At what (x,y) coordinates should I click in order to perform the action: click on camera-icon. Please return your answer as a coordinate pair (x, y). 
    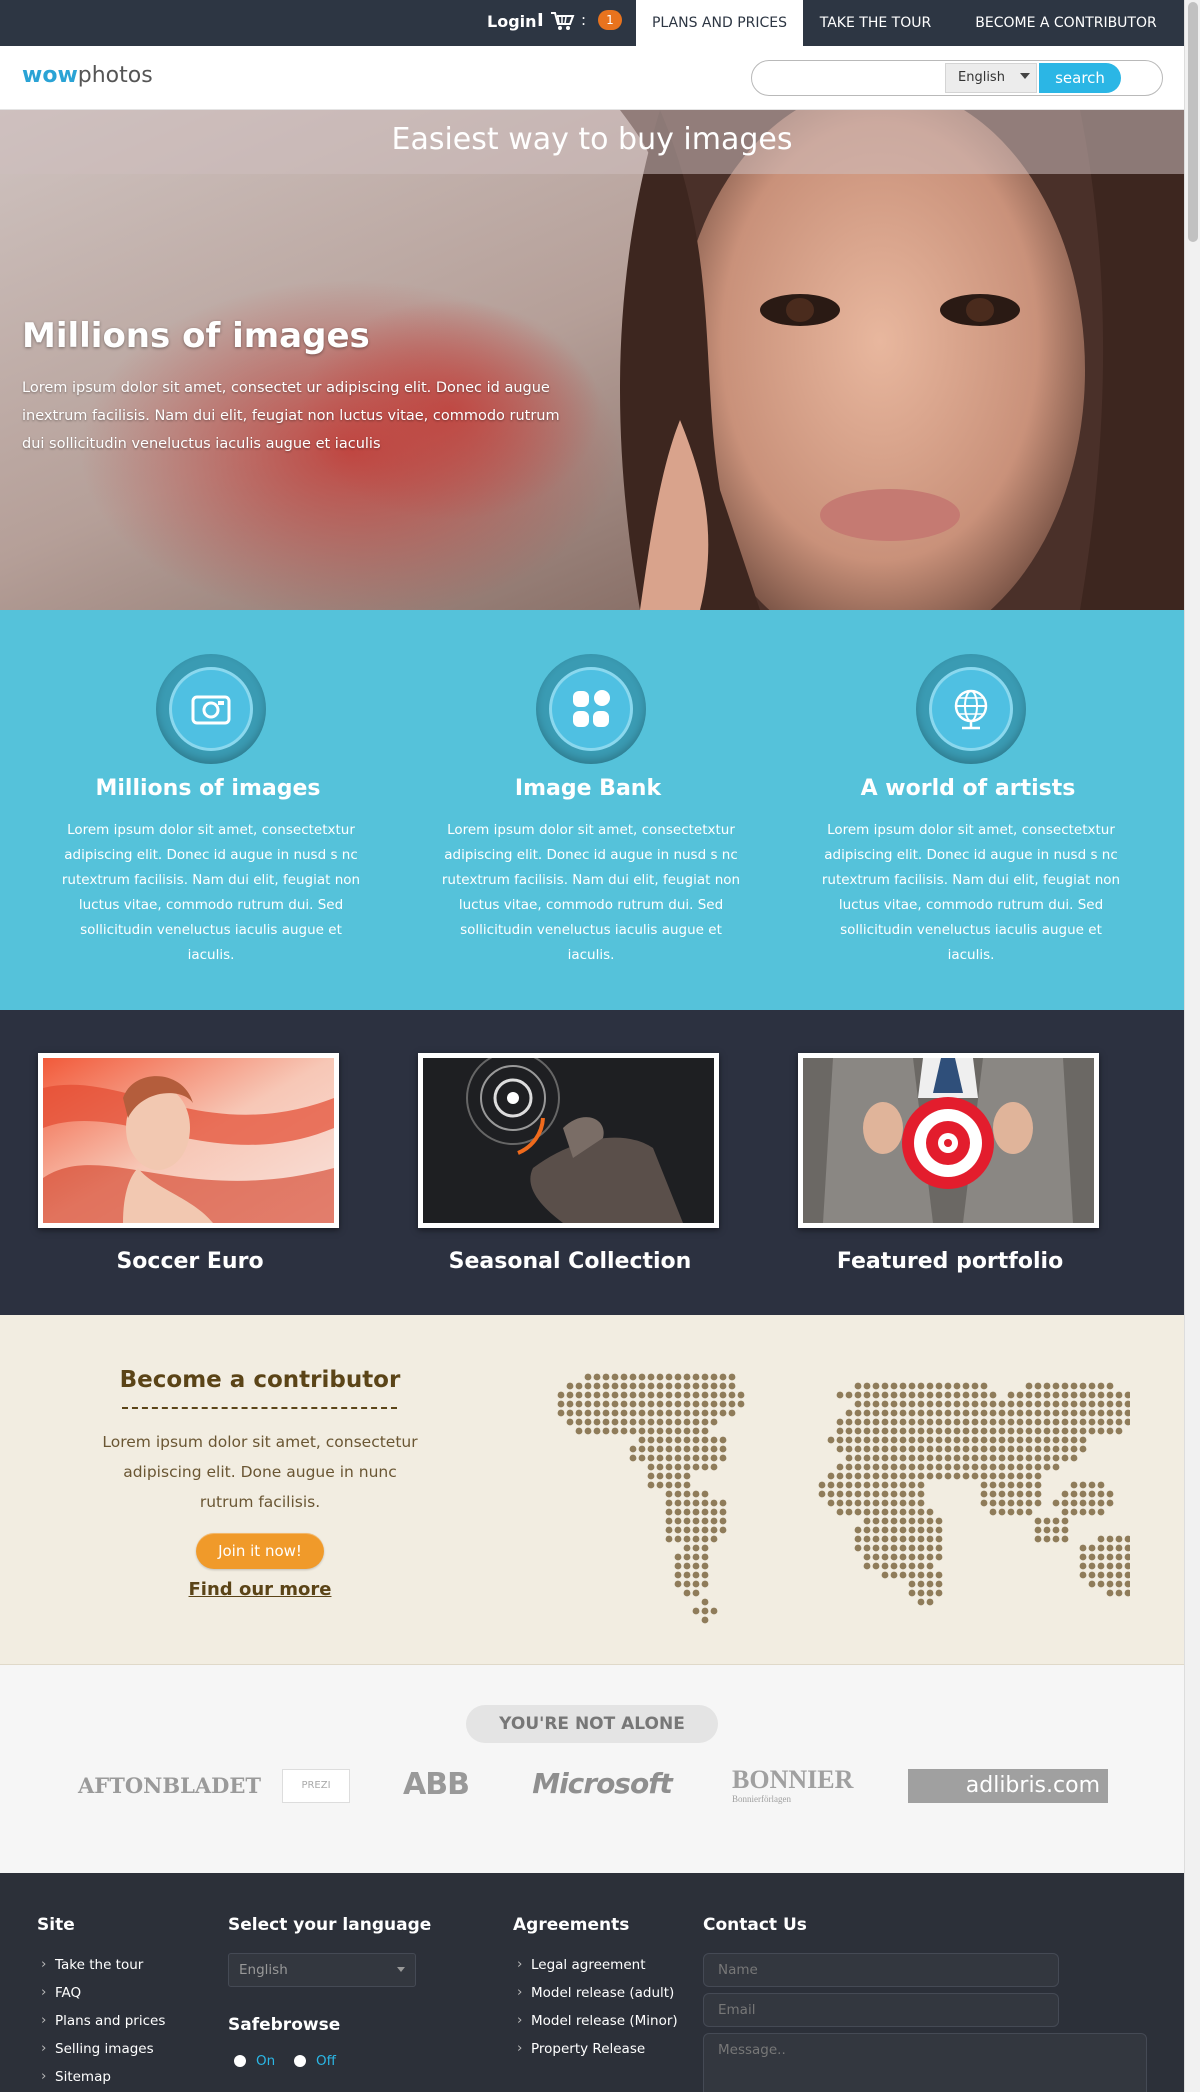
    Looking at the image, I should click on (211, 709).